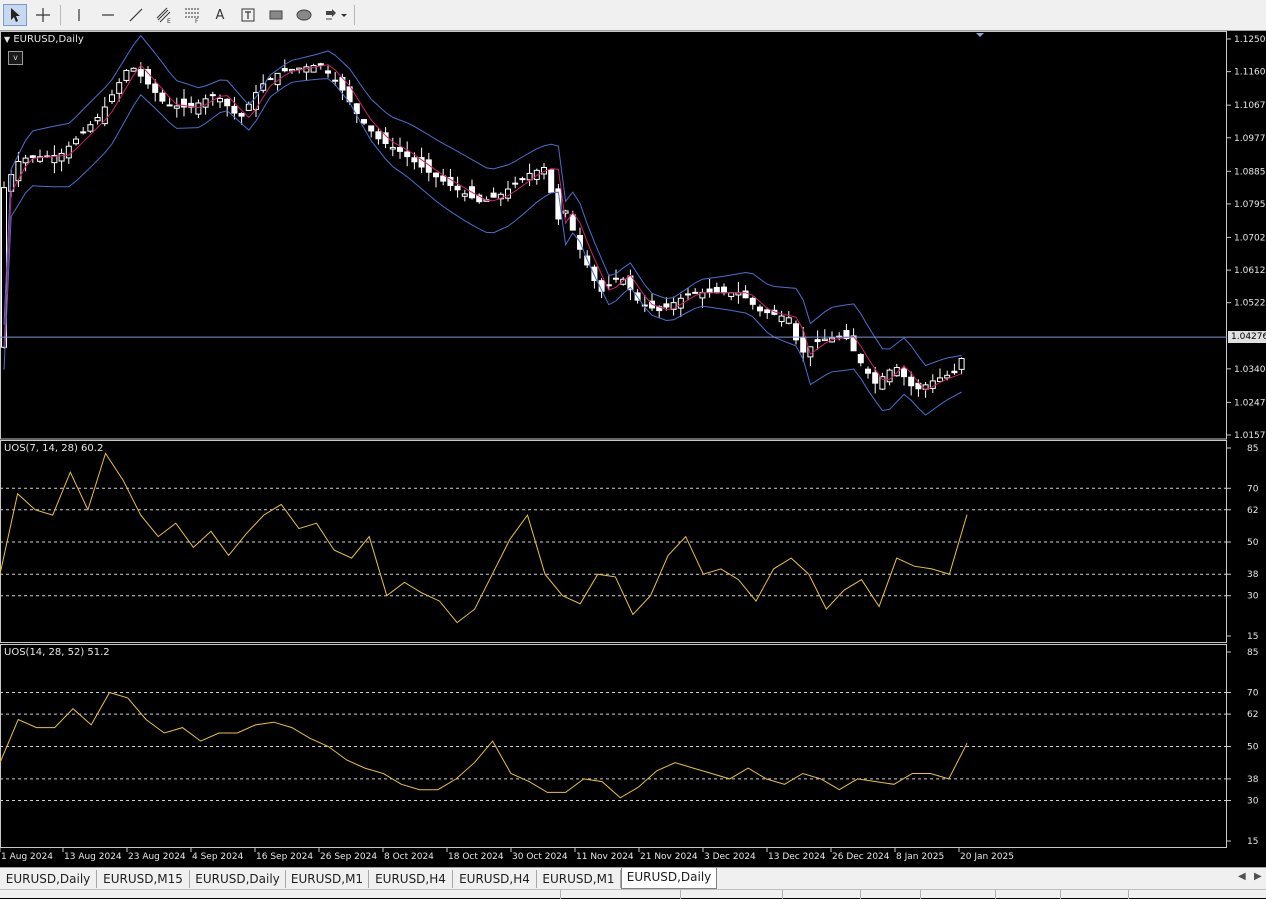 Image resolution: width=1266 pixels, height=899 pixels. I want to click on tab-scroll-right-icon: ▶, so click(1258, 876).